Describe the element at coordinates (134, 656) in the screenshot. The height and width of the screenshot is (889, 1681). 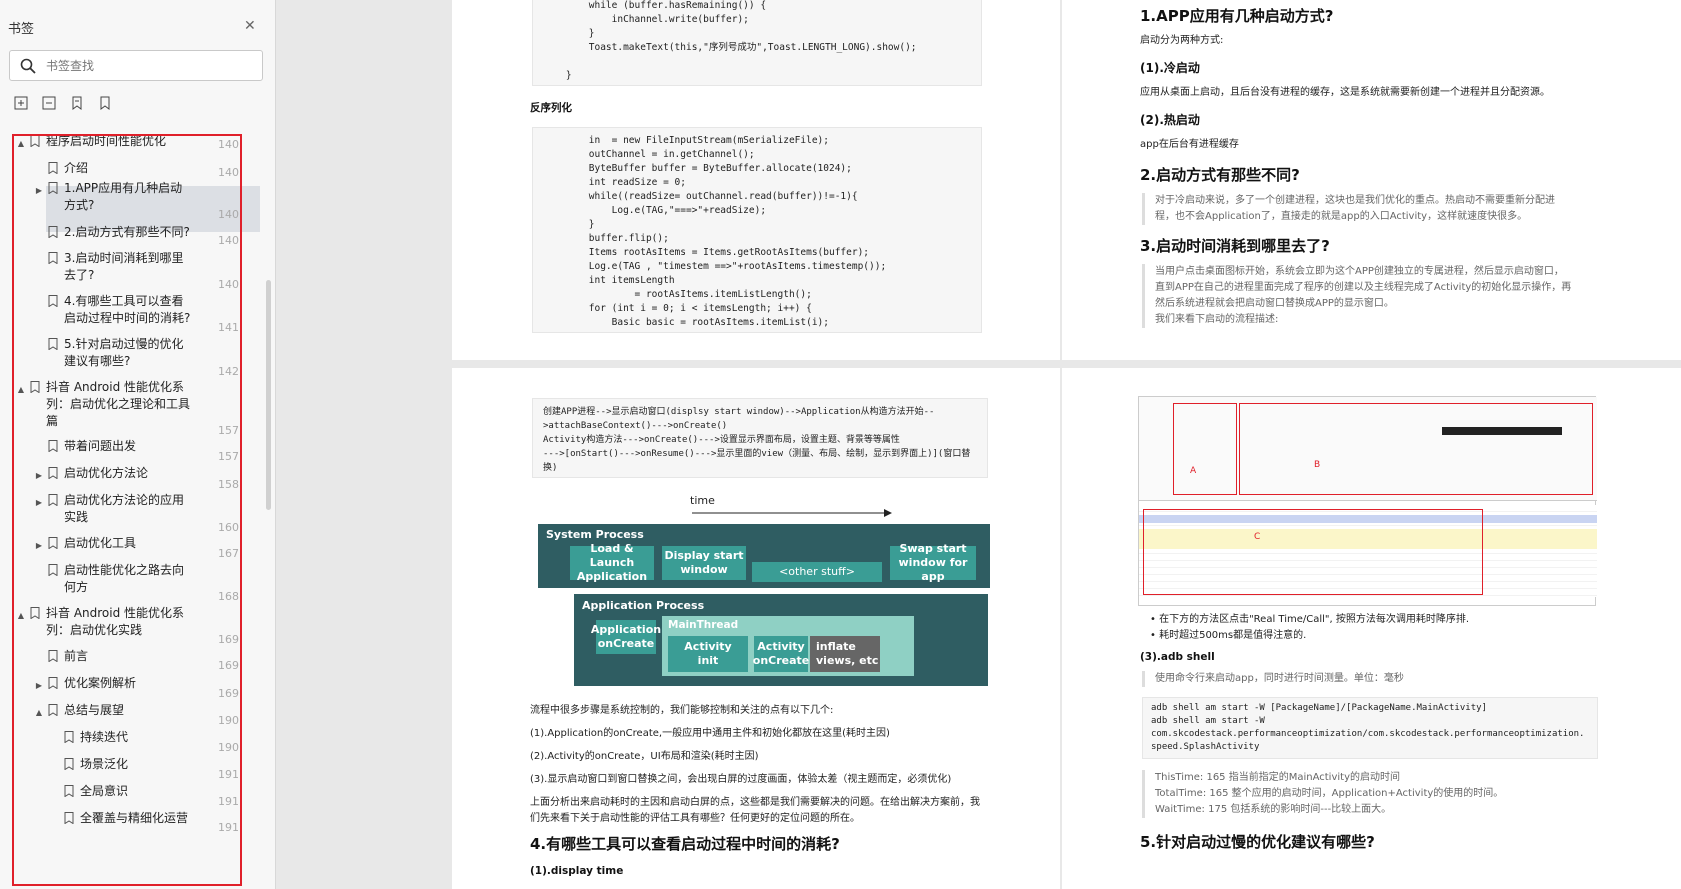
I see `bookmark-item: 前言` at that location.